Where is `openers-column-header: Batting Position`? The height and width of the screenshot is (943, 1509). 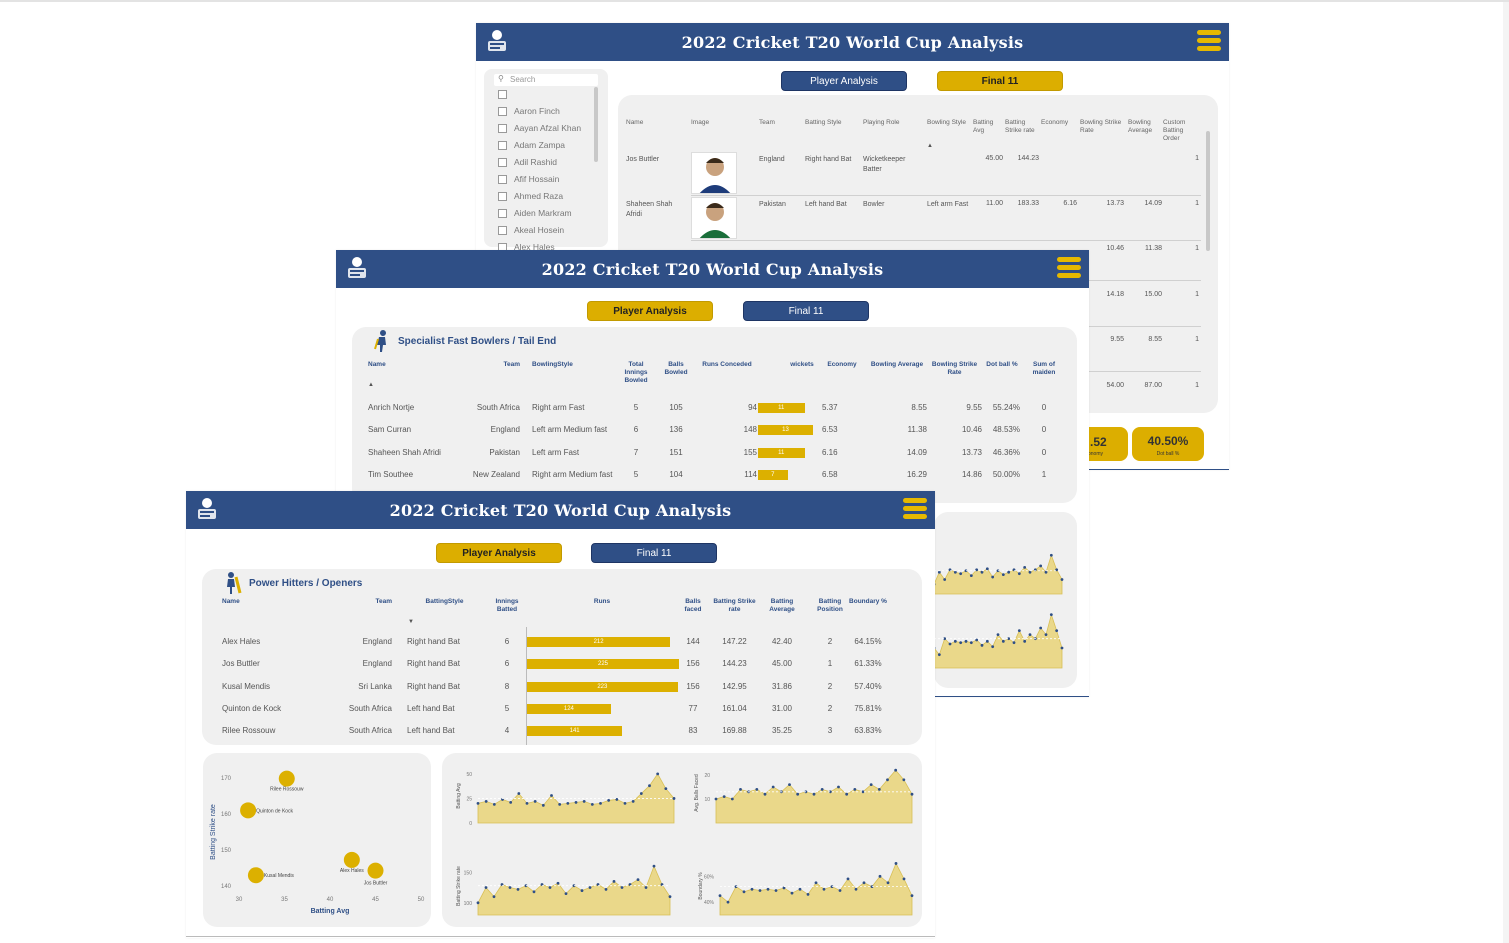
openers-column-header: Batting Position is located at coordinates (830, 606).